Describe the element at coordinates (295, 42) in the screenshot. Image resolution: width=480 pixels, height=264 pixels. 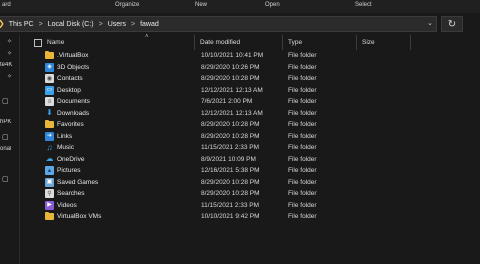
I see `column-type: Type` at that location.